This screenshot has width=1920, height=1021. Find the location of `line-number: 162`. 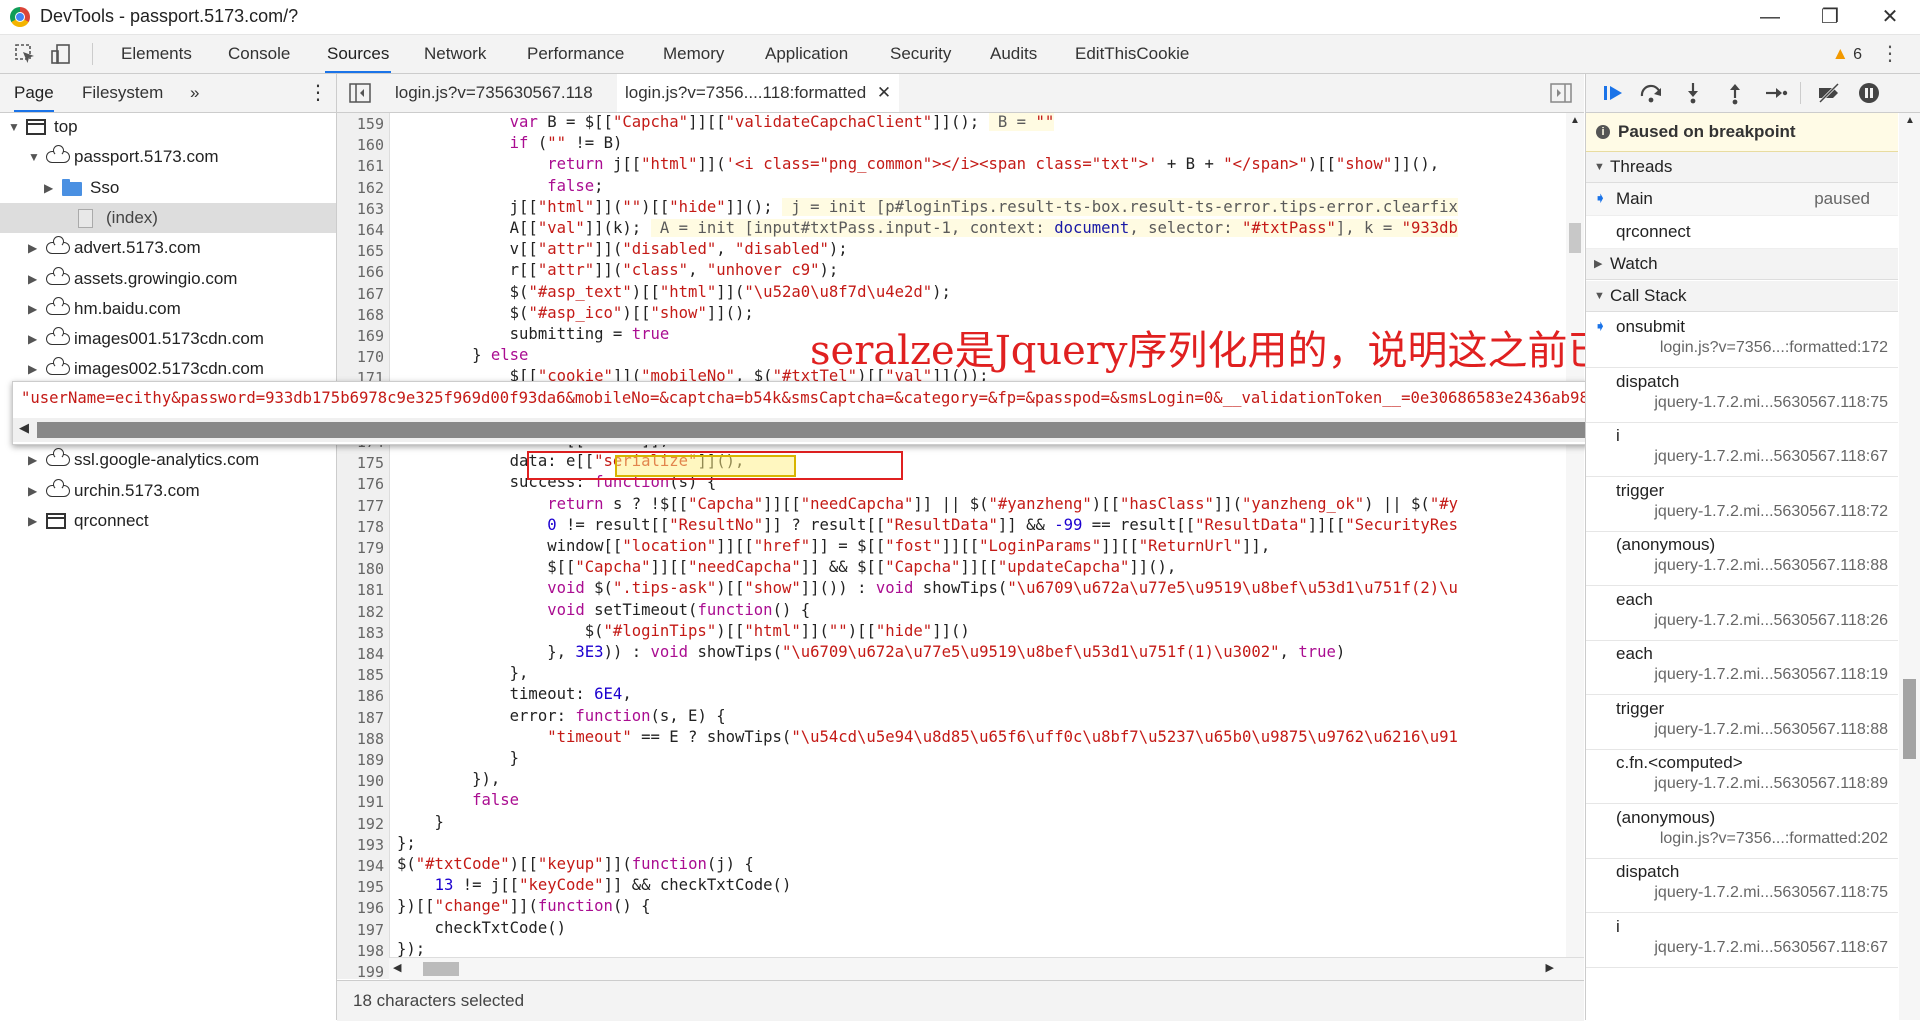

line-number: 162 is located at coordinates (360, 188).